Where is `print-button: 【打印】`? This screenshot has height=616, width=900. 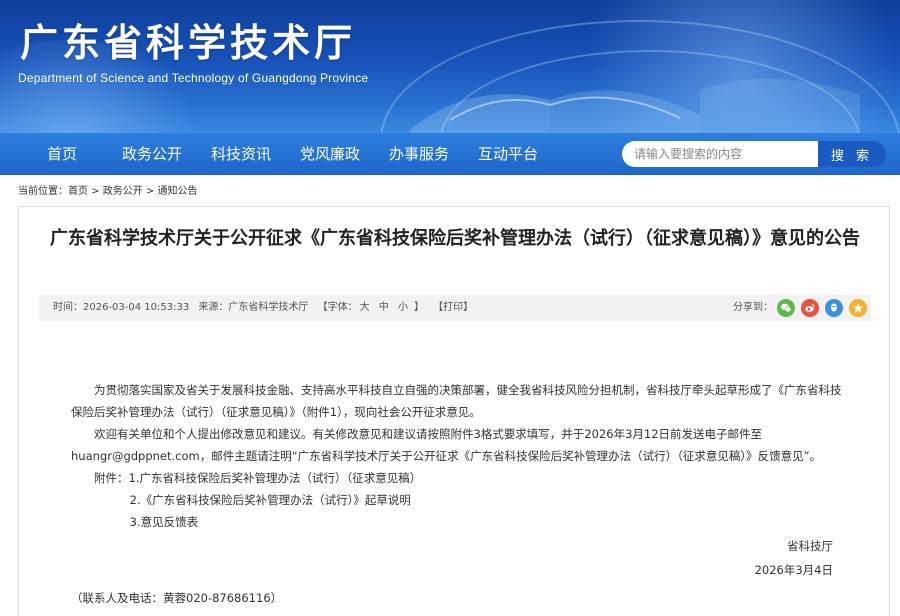
print-button: 【打印】 is located at coordinates (453, 307).